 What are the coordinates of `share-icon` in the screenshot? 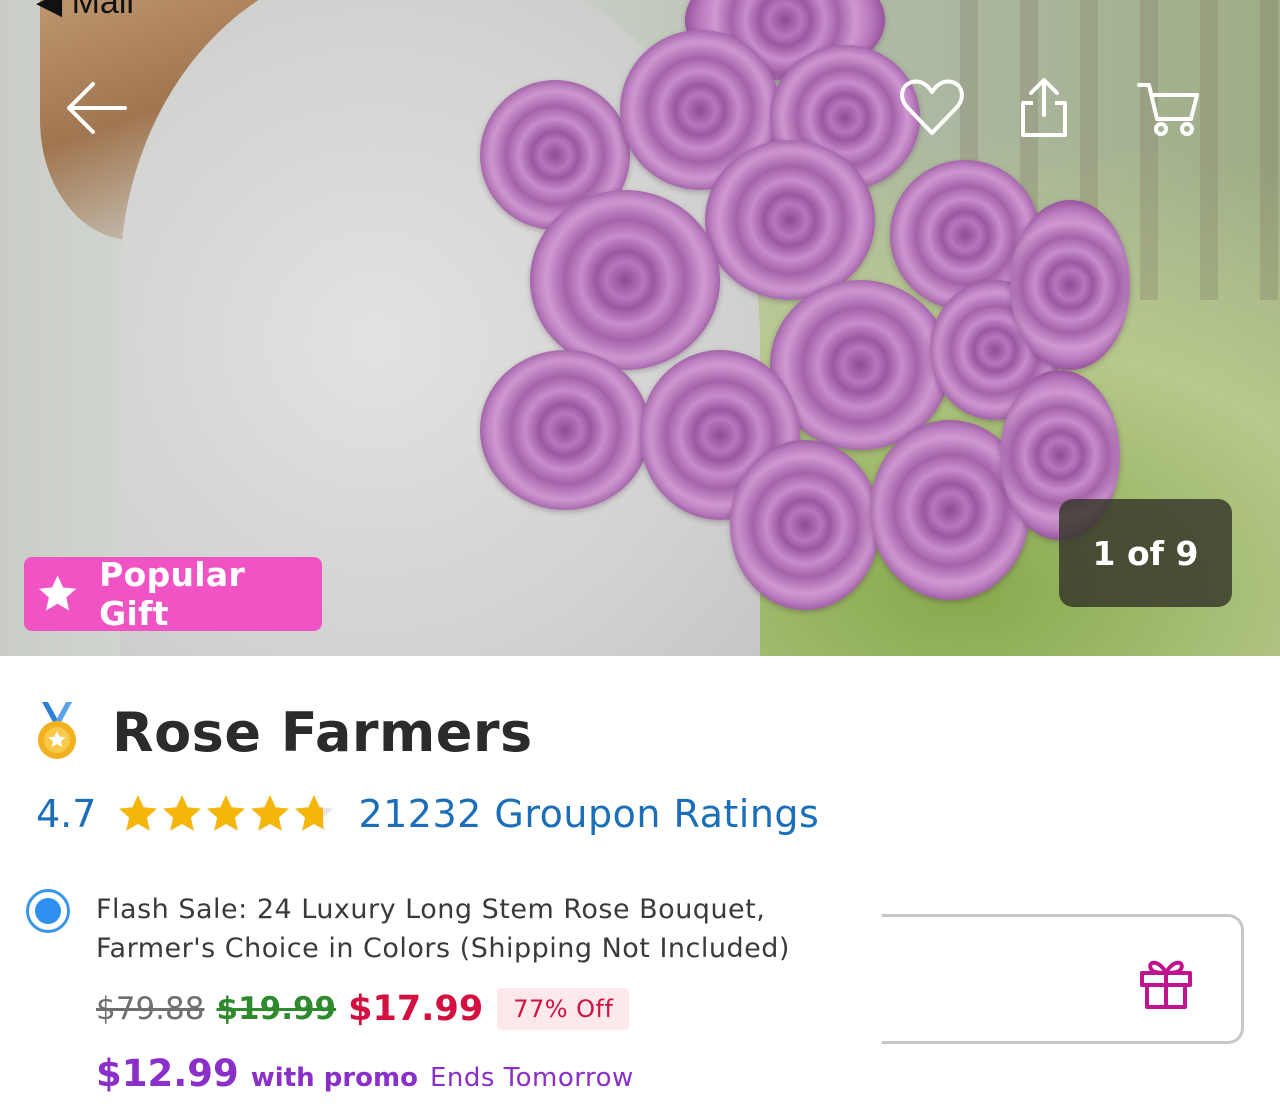 It's located at (1044, 107).